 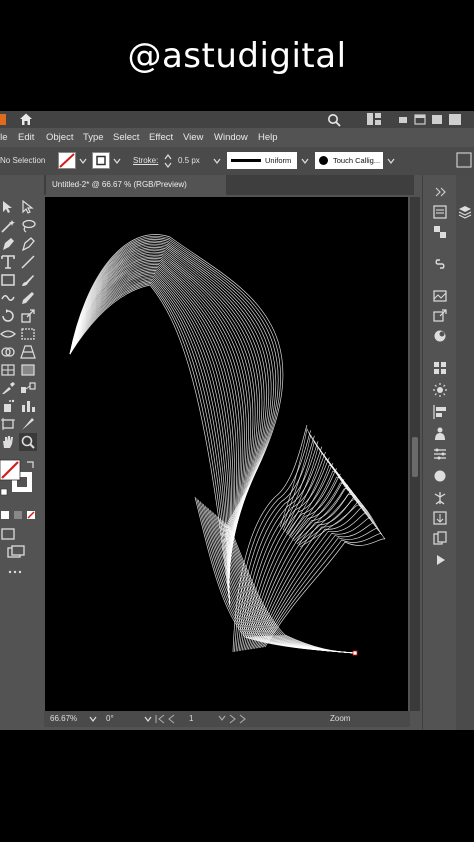 What do you see at coordinates (189, 160) in the screenshot?
I see `stroke-weight-field: 0.5 px` at bounding box center [189, 160].